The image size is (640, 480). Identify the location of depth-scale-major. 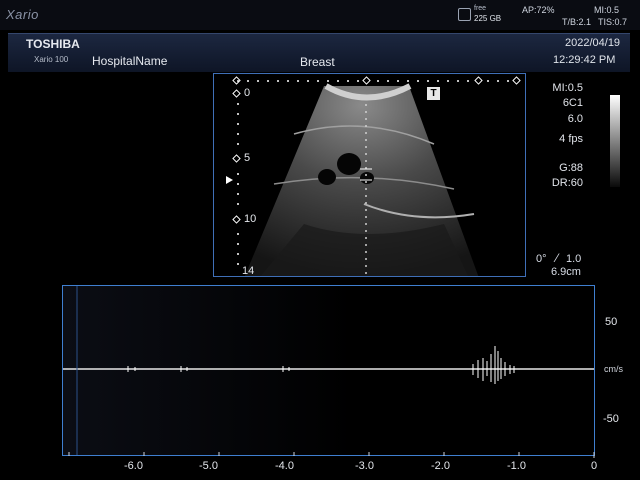
(236, 156).